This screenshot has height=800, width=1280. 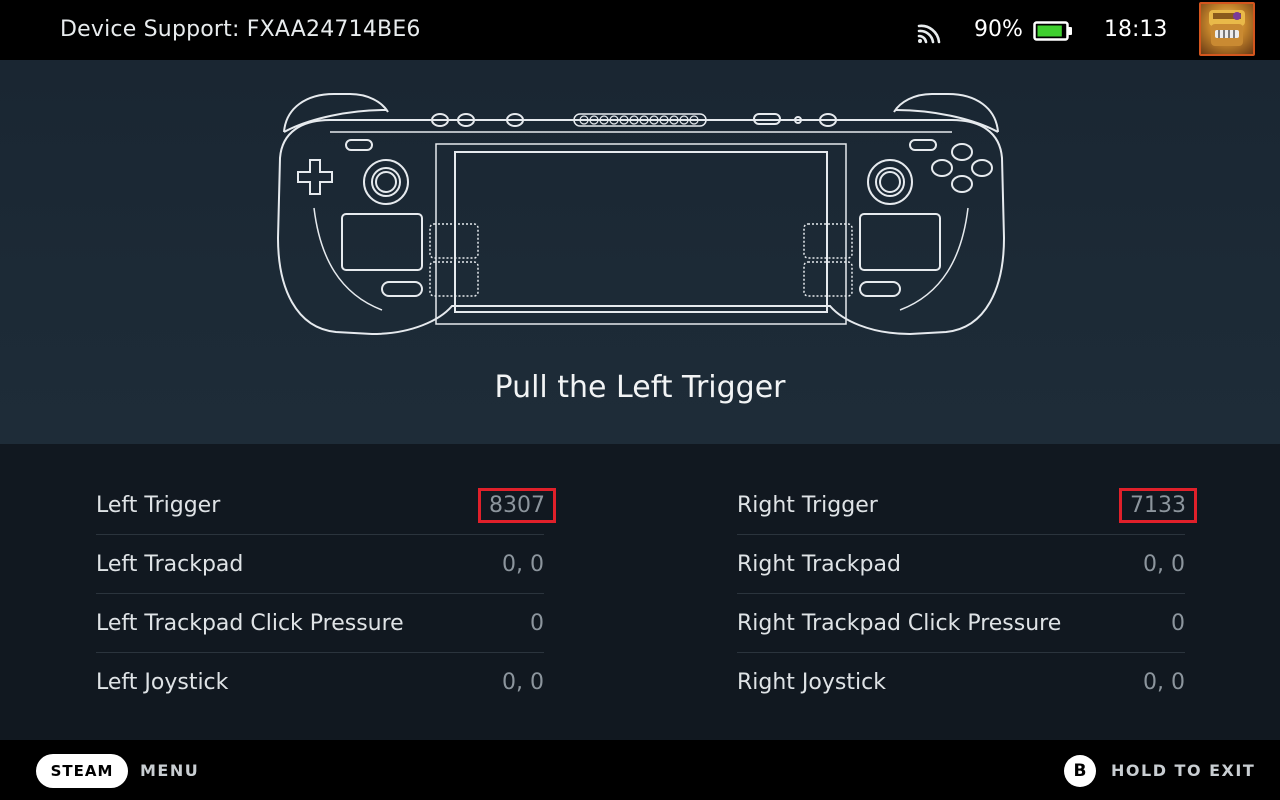 I want to click on steam-button: STEAM, so click(x=82, y=771).